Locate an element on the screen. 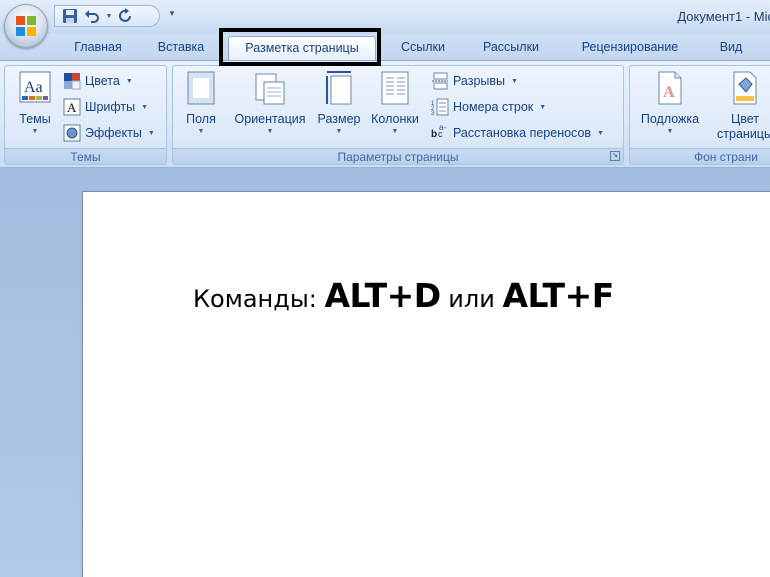 The height and width of the screenshot is (577, 770). redo-icon is located at coordinates (126, 16).